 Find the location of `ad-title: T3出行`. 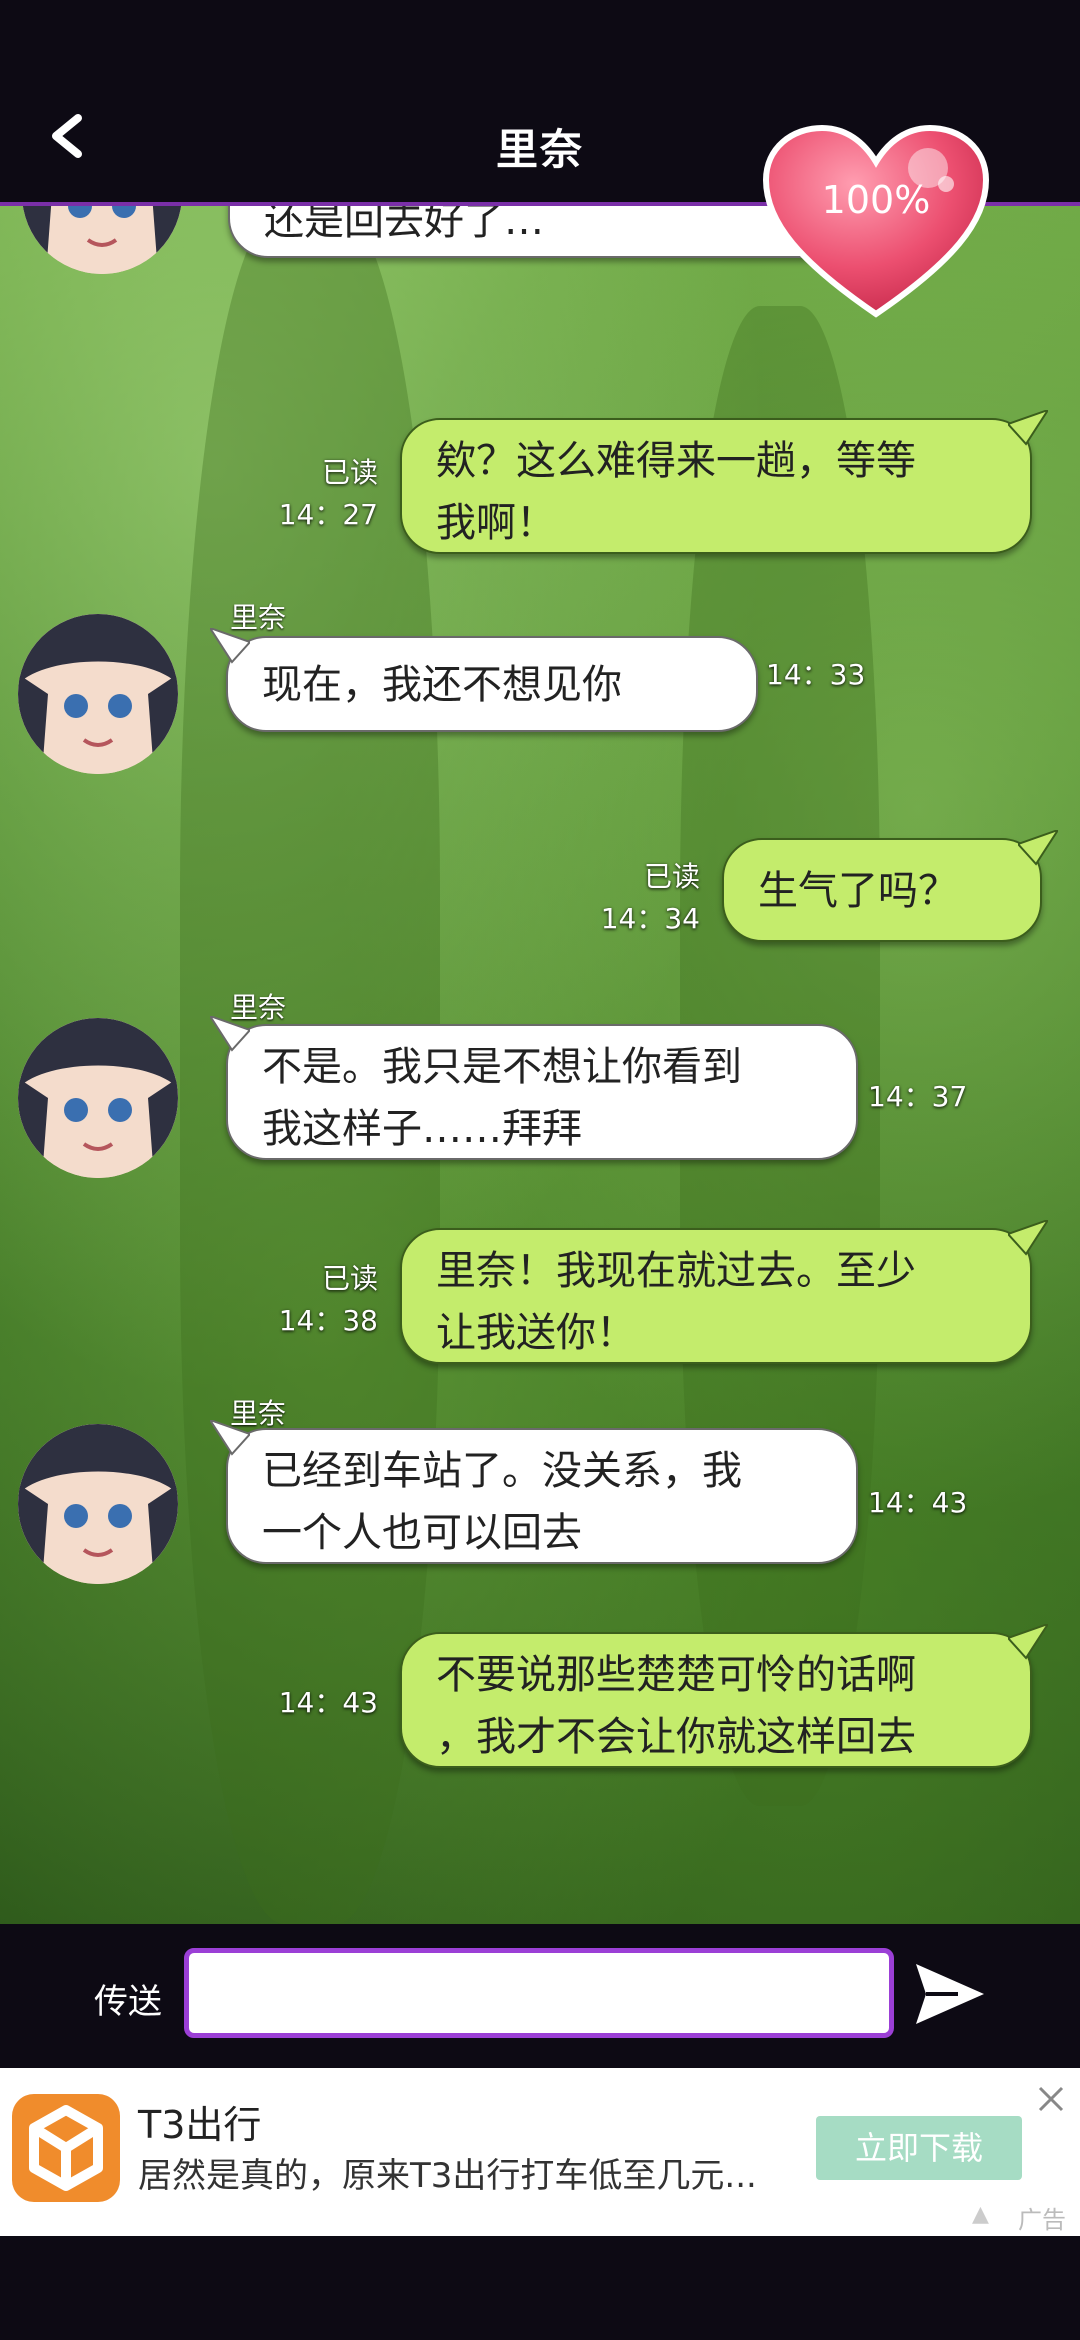

ad-title: T3出行 is located at coordinates (199, 2121).